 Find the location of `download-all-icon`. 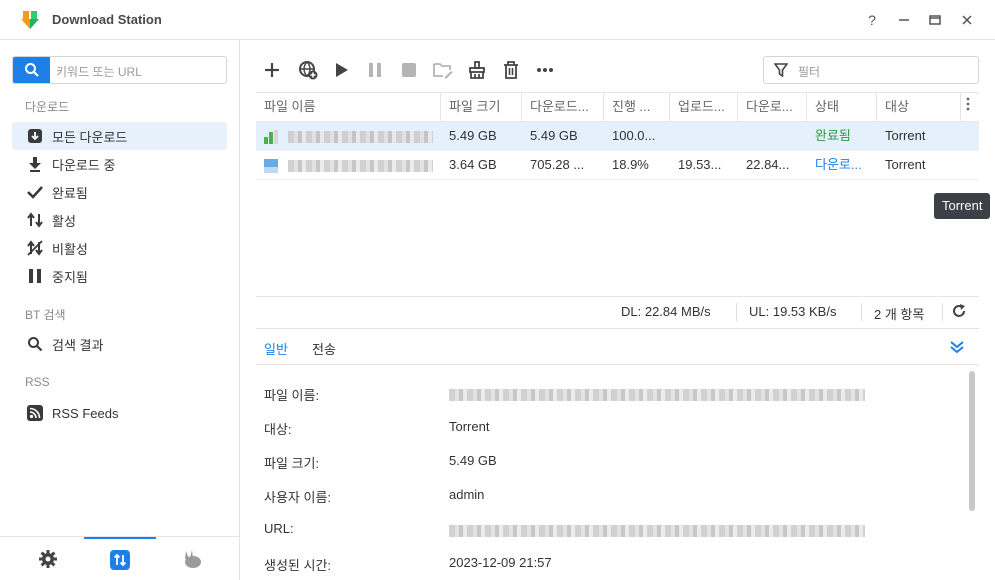

download-all-icon is located at coordinates (35, 136).